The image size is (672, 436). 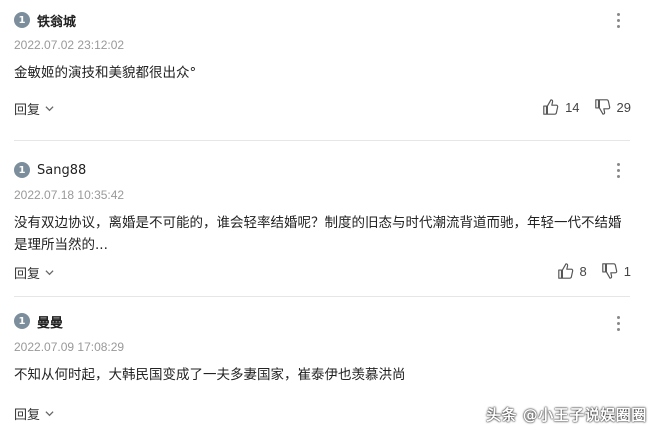 I want to click on comment-timestamp: 2022.07.09 17:08:29, so click(x=69, y=347).